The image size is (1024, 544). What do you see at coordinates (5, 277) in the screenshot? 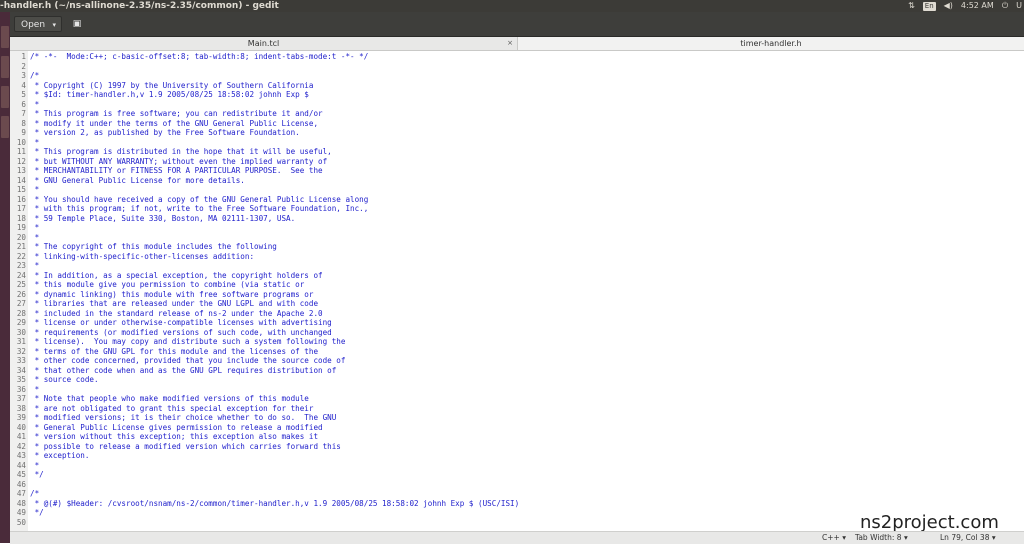
I see `launcher` at bounding box center [5, 277].